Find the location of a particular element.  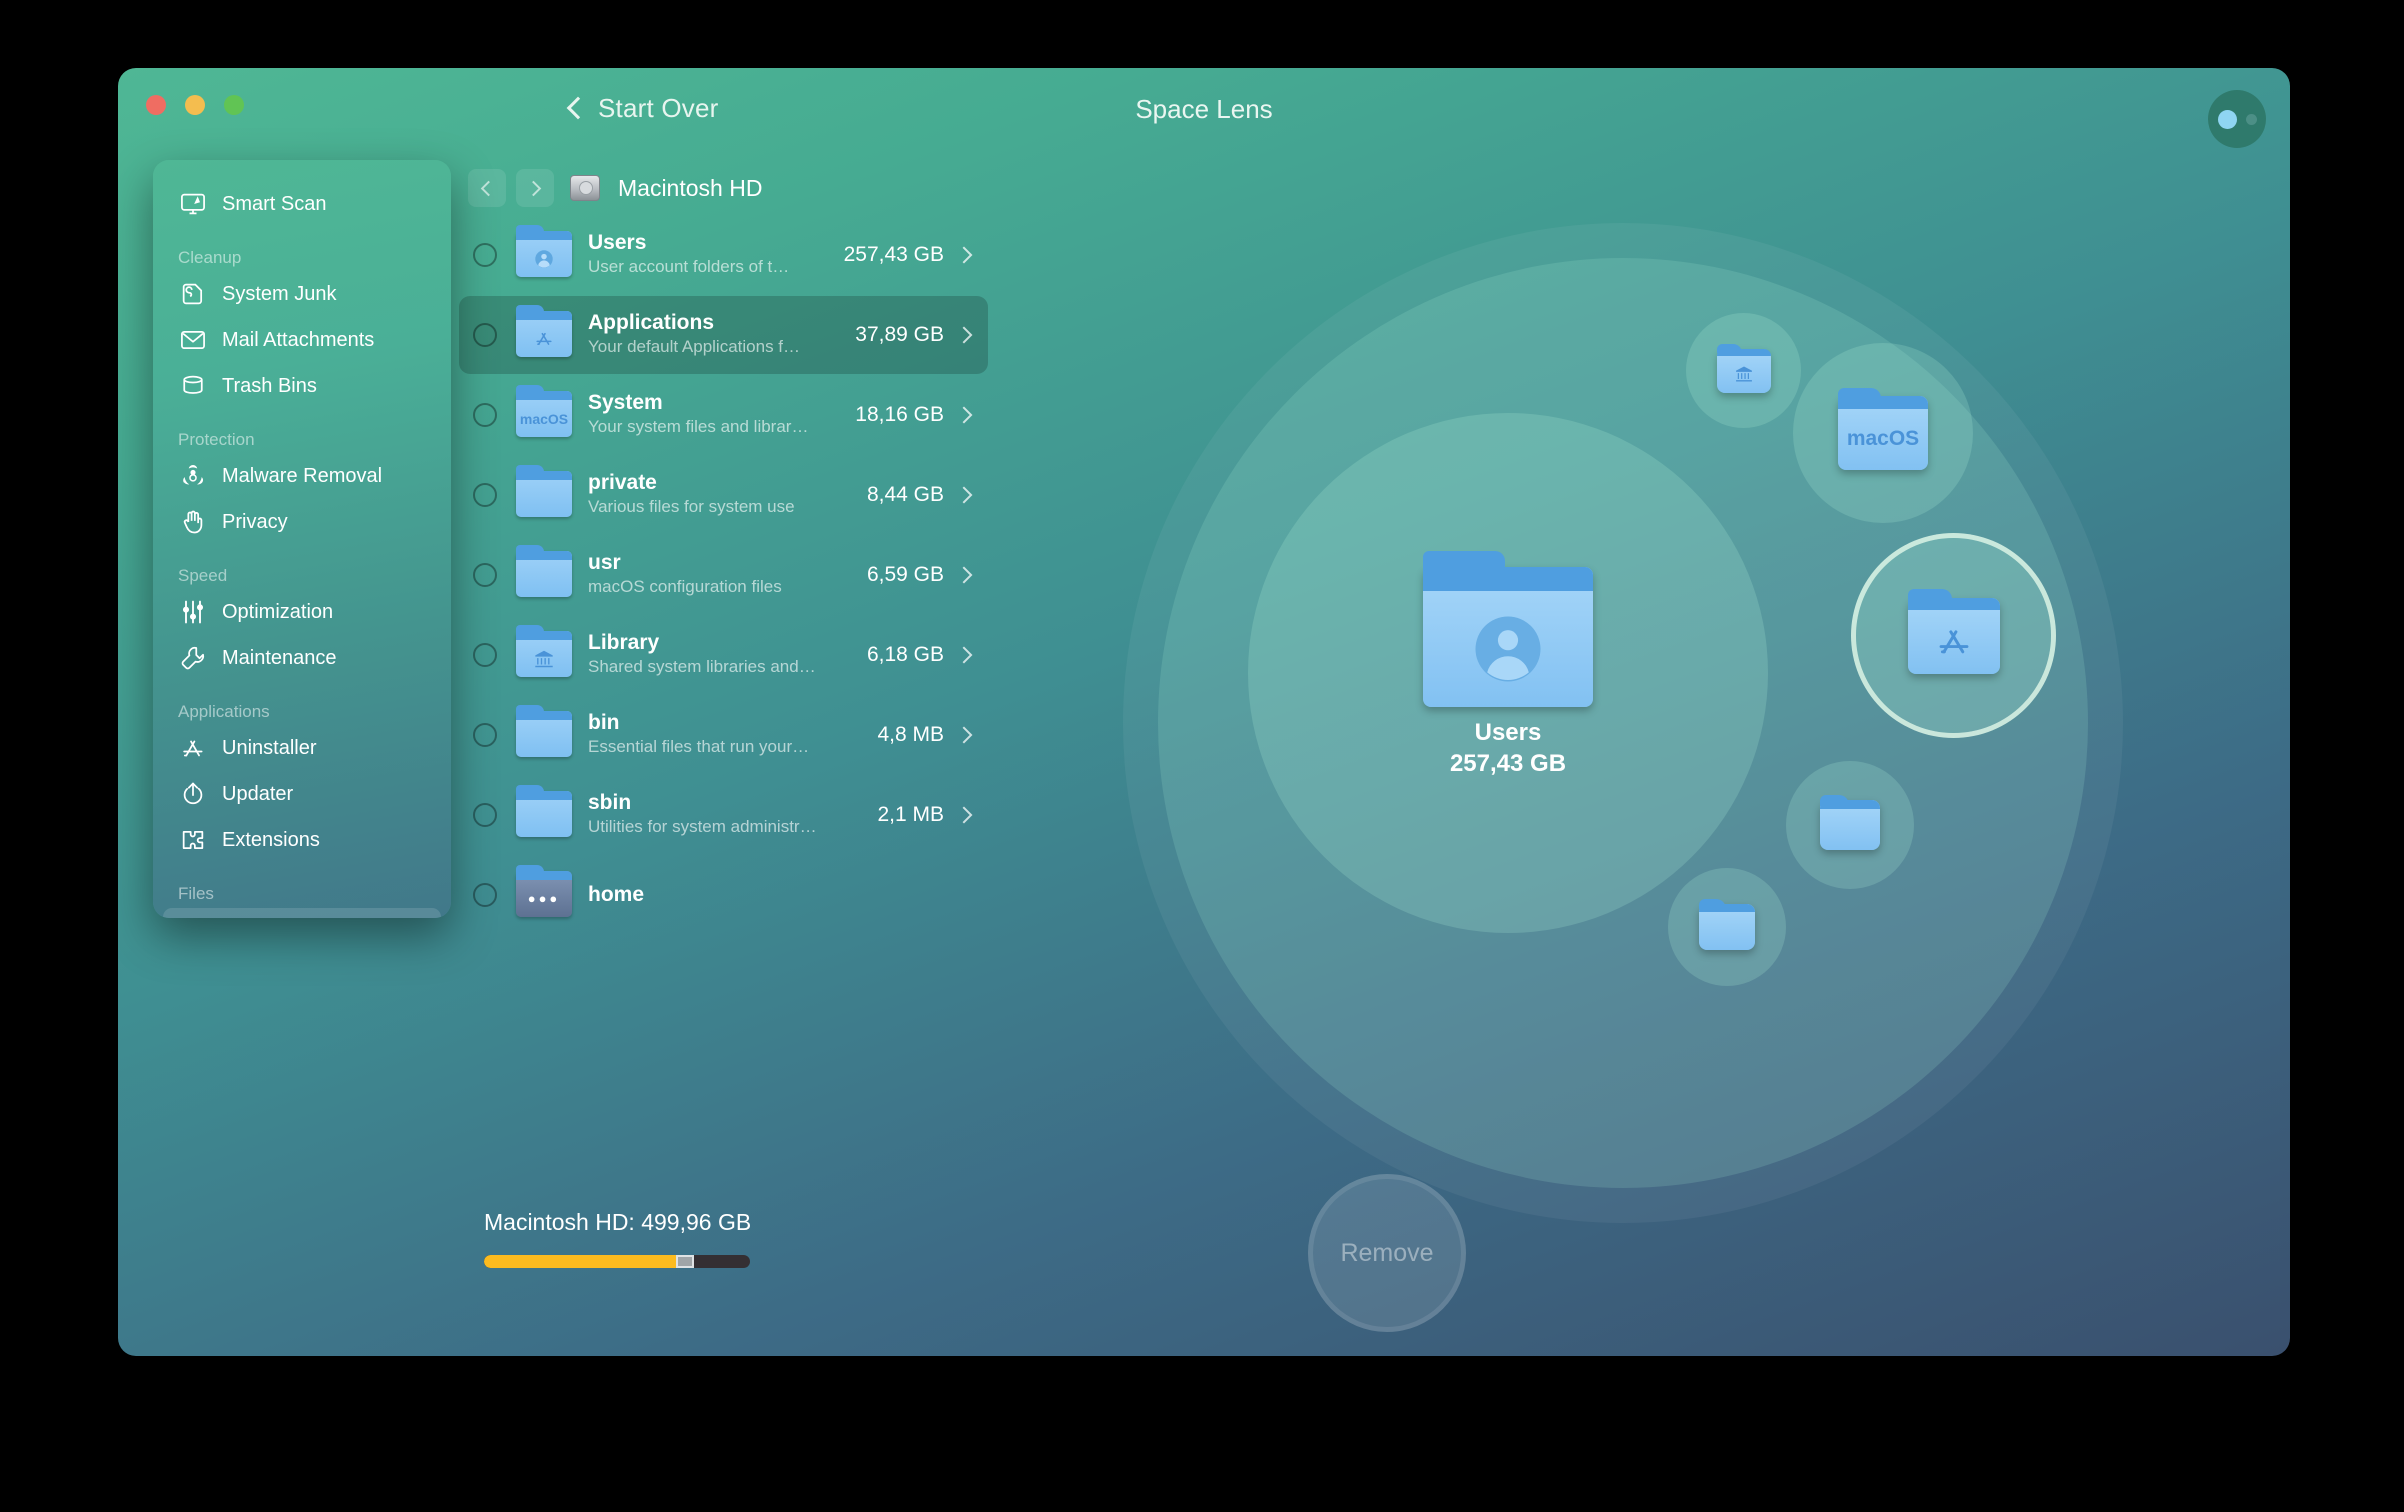

file-row: usr macOS configuration files 6,59 GB is located at coordinates (723, 575).